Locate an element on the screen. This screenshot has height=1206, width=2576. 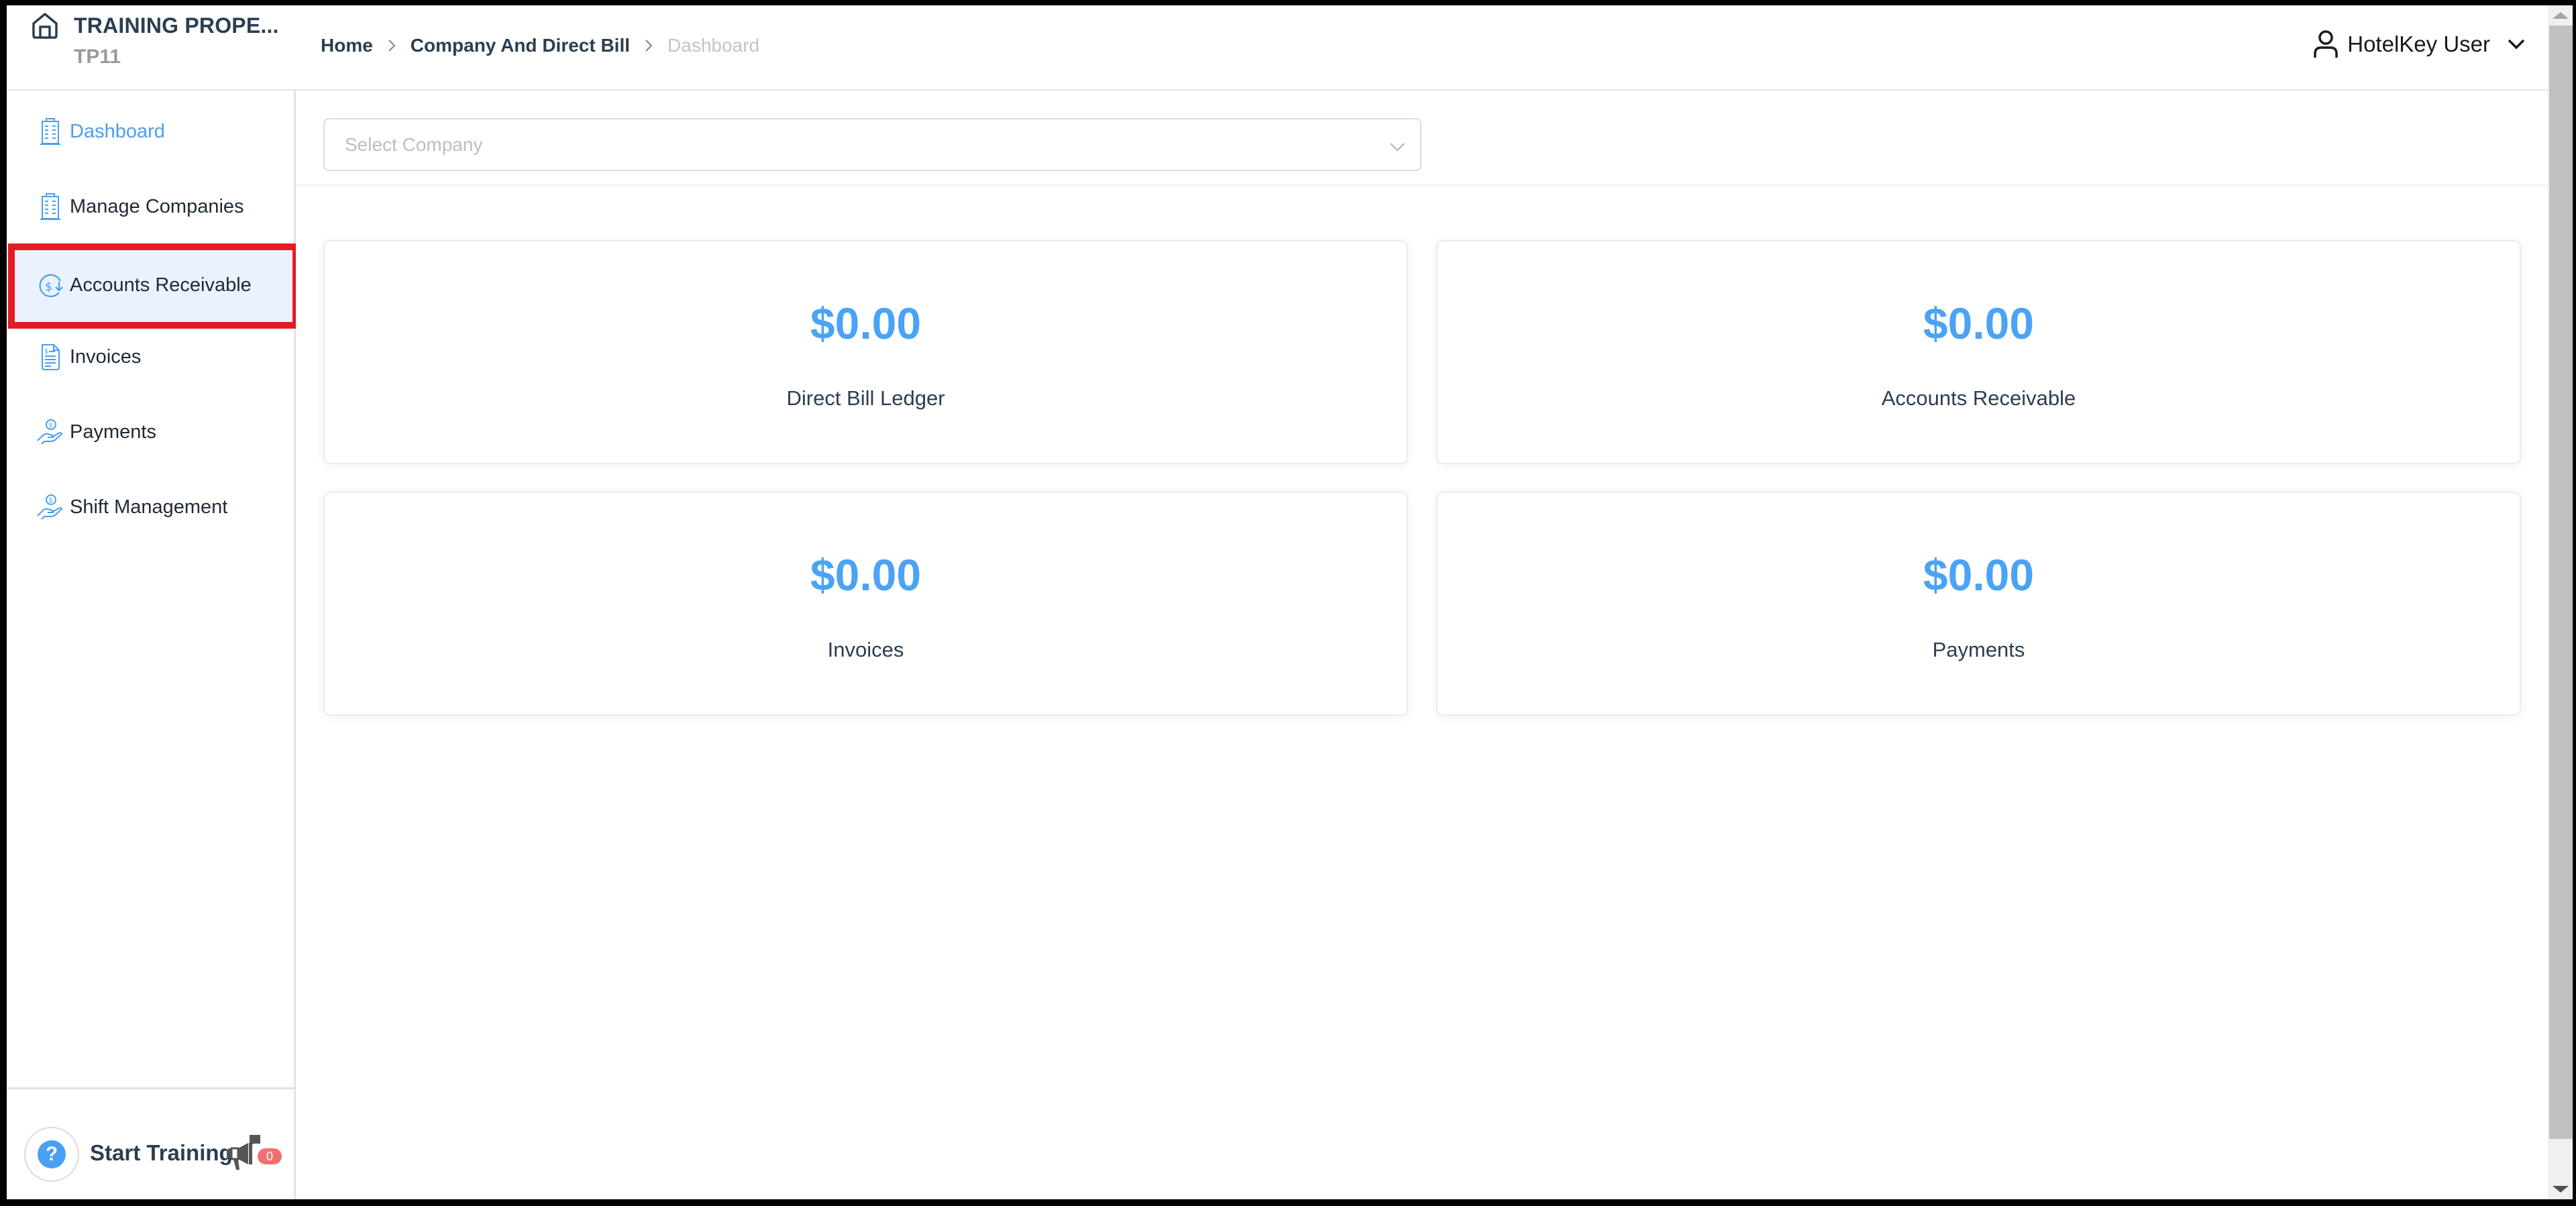
breadcrumb: Home Company And Direct Bill Dashboard is located at coordinates (540, 45).